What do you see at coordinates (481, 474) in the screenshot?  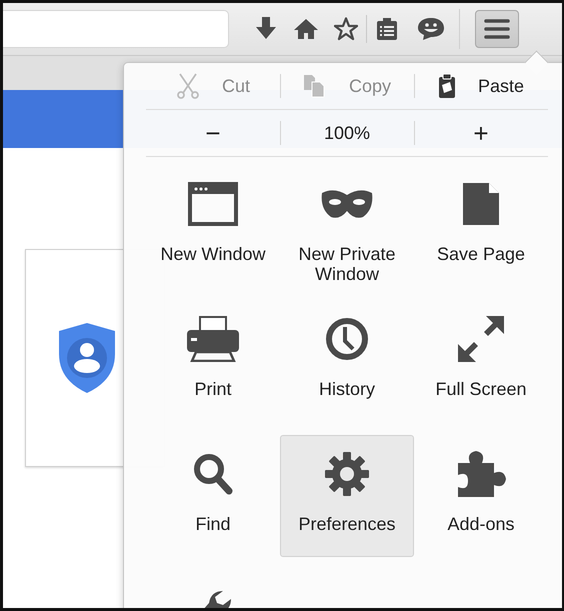 I see `puzzle-piece-icon` at bounding box center [481, 474].